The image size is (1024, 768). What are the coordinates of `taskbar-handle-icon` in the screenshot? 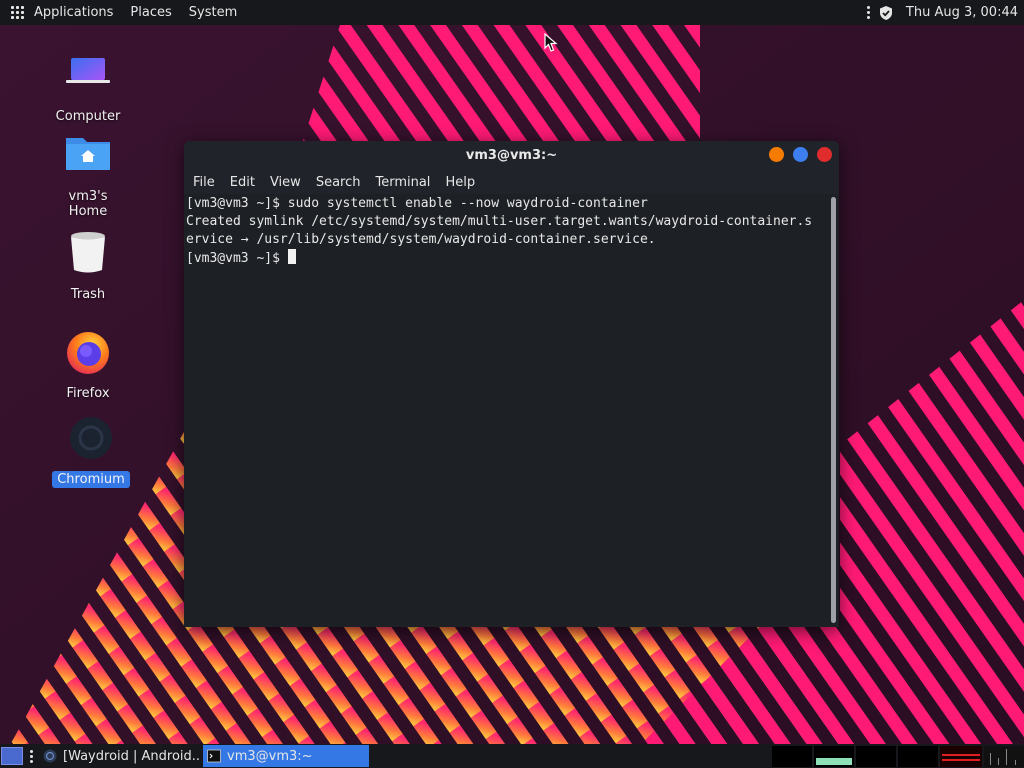 It's located at (31, 756).